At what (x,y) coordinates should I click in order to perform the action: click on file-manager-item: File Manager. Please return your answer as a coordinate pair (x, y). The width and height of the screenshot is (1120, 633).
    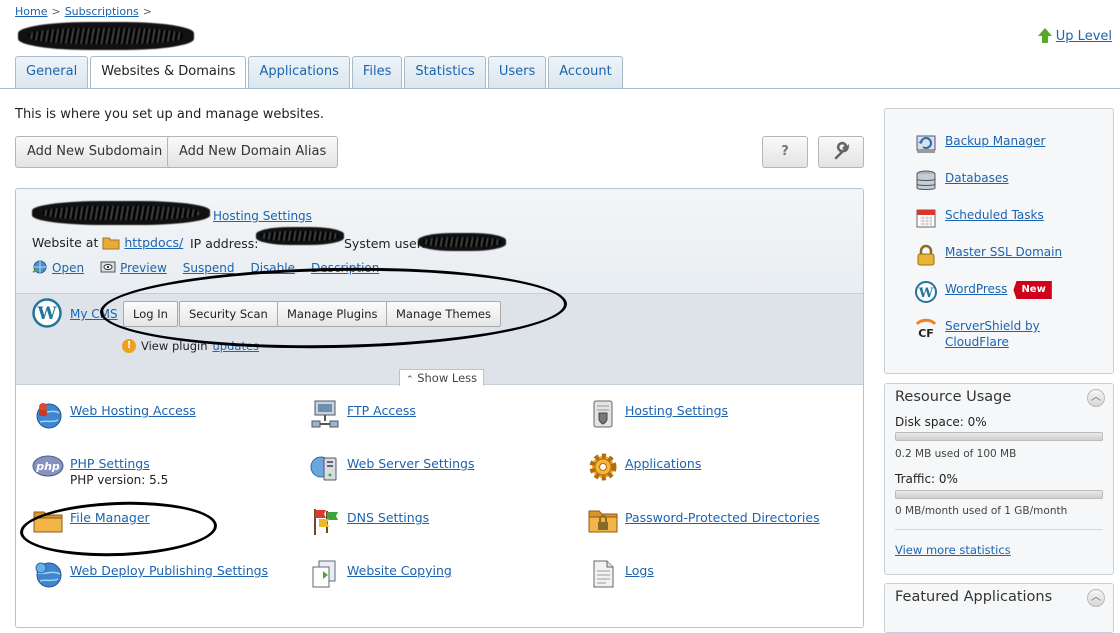
    Looking at the image, I should click on (91, 521).